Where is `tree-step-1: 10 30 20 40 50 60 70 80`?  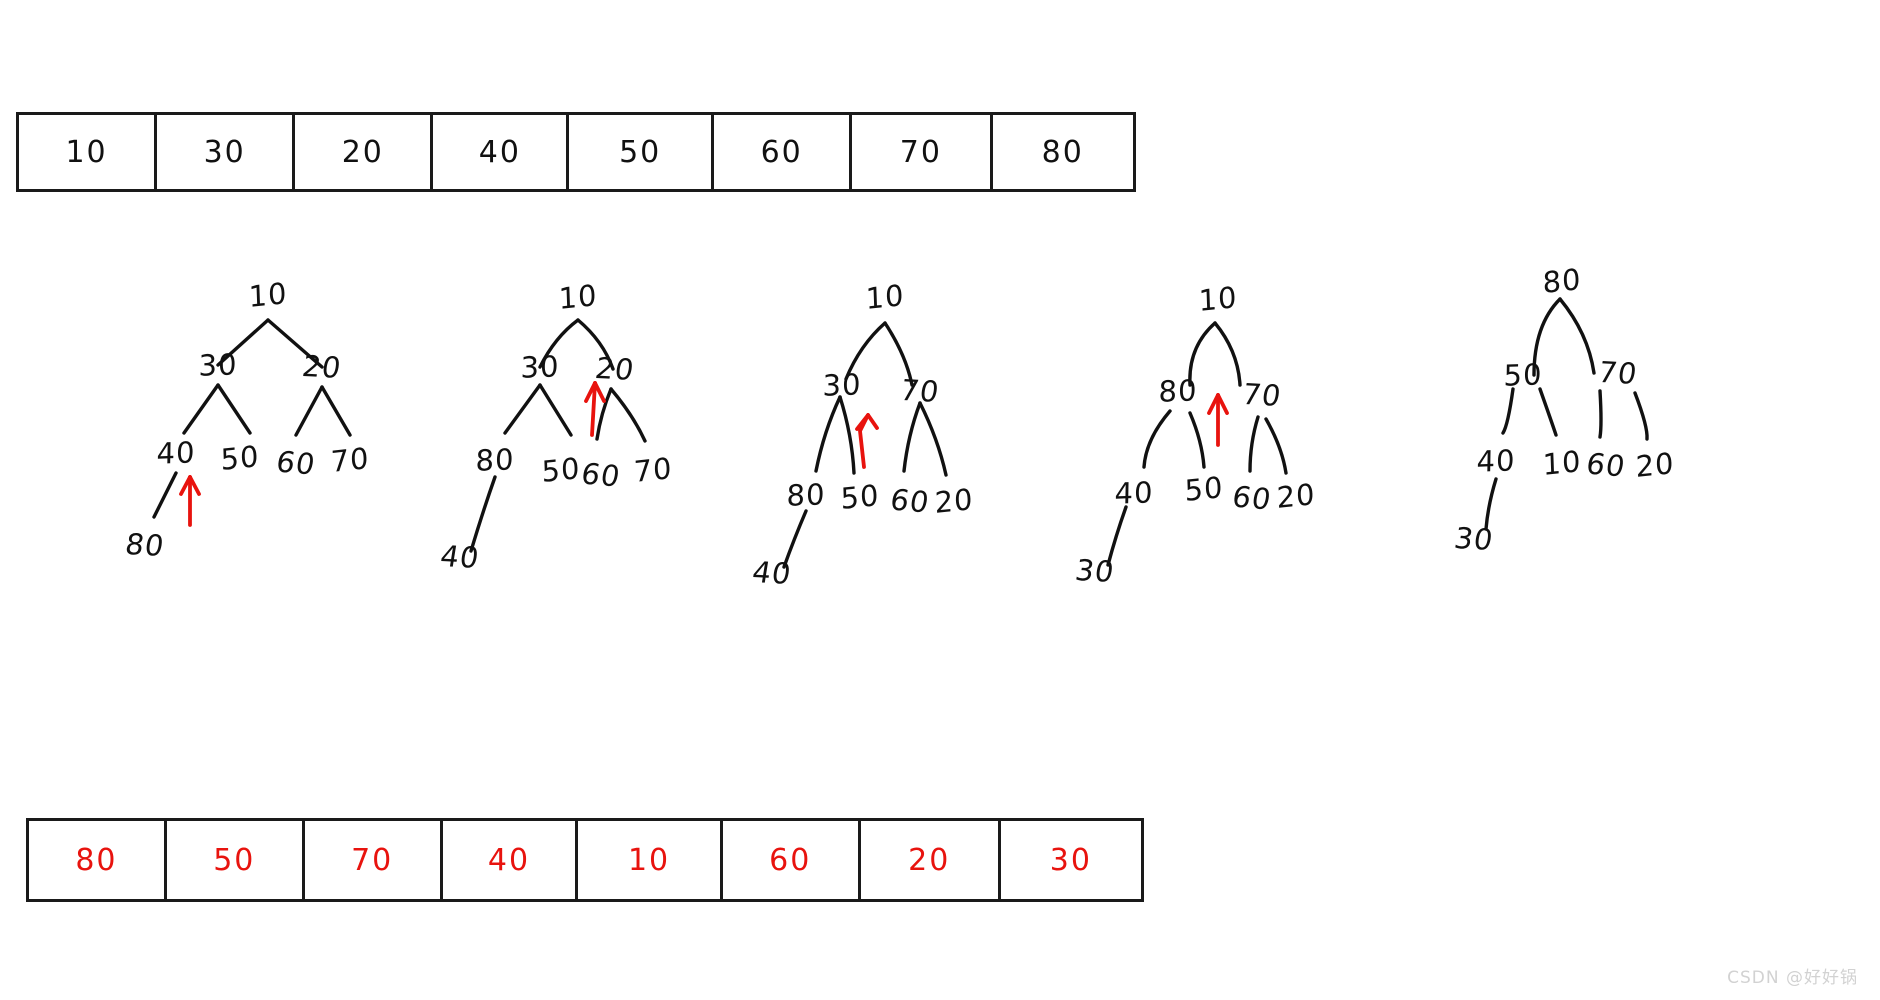 tree-step-1: 10 30 20 40 50 60 70 80 is located at coordinates (286, 425).